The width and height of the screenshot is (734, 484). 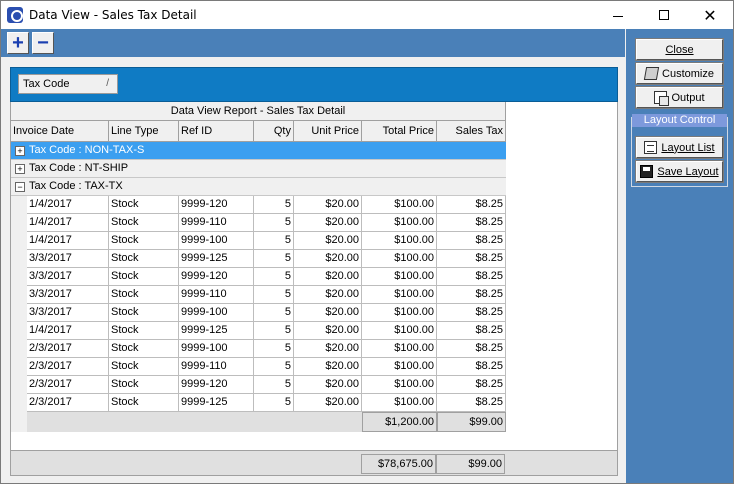 I want to click on table-row: 3/3/2017 Stock 9999-120 5 $20.00 $100.00 $8.25, so click(x=266, y=277).